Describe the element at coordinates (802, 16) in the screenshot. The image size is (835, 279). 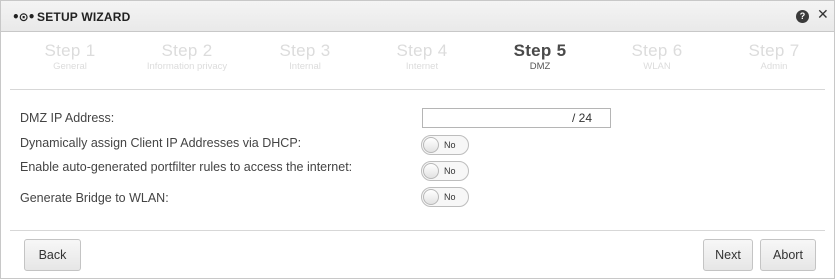
I see `help-icon: ?` at that location.